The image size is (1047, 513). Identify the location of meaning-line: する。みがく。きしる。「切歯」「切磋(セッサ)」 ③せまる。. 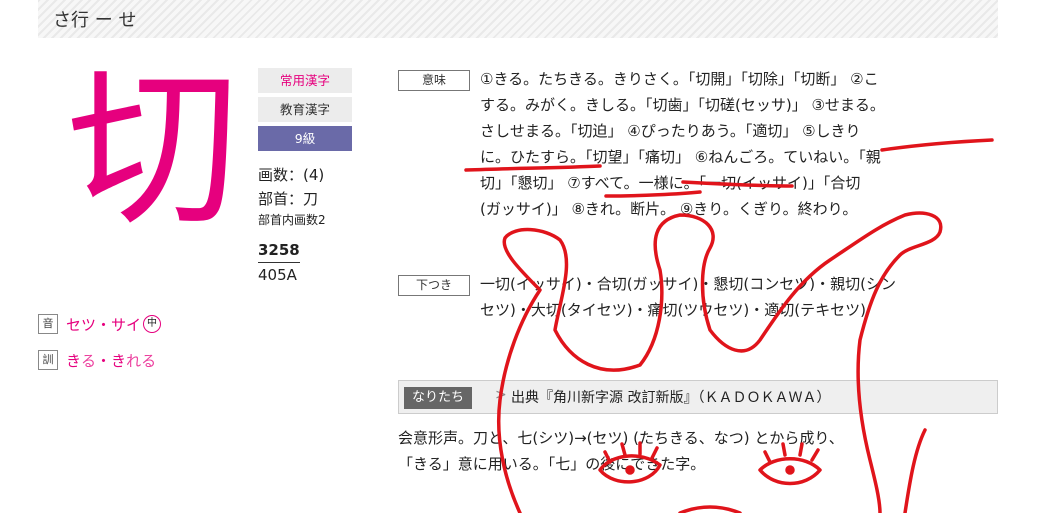
(682, 105).